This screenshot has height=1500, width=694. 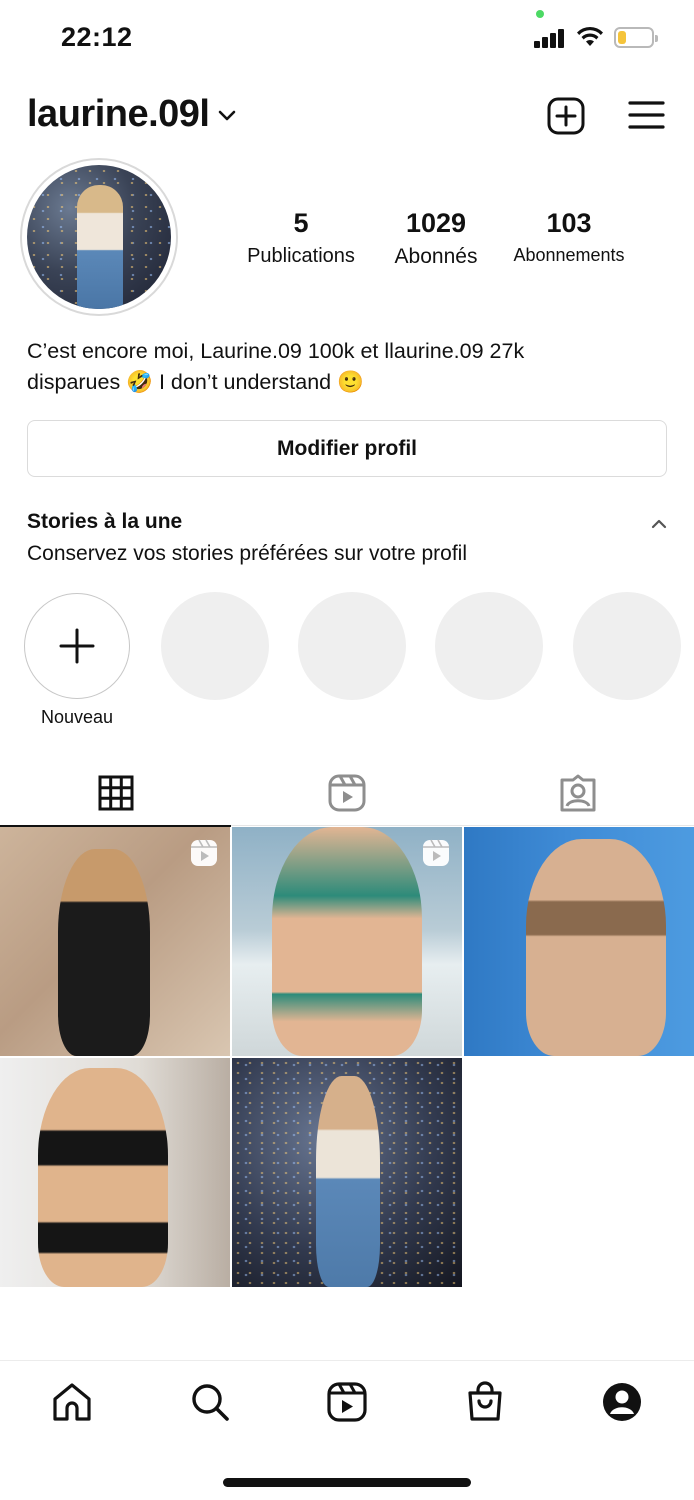 I want to click on profile-username: laurine.09l, so click(x=118, y=114).